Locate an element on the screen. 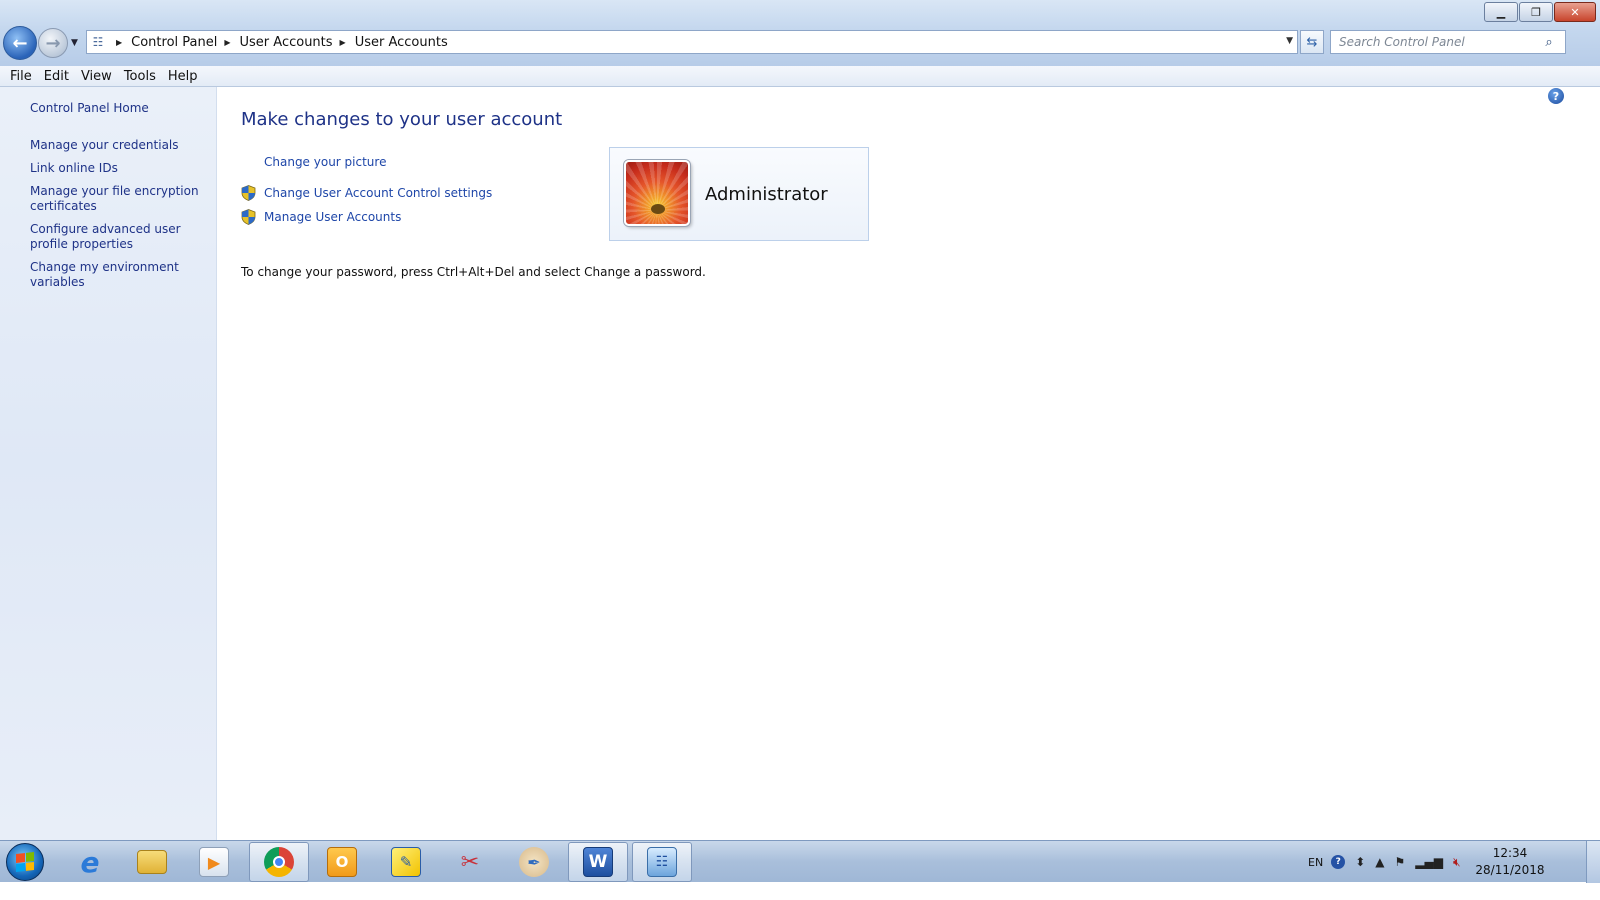 The width and height of the screenshot is (1600, 900). refresh-icon: ⇆ is located at coordinates (1312, 42).